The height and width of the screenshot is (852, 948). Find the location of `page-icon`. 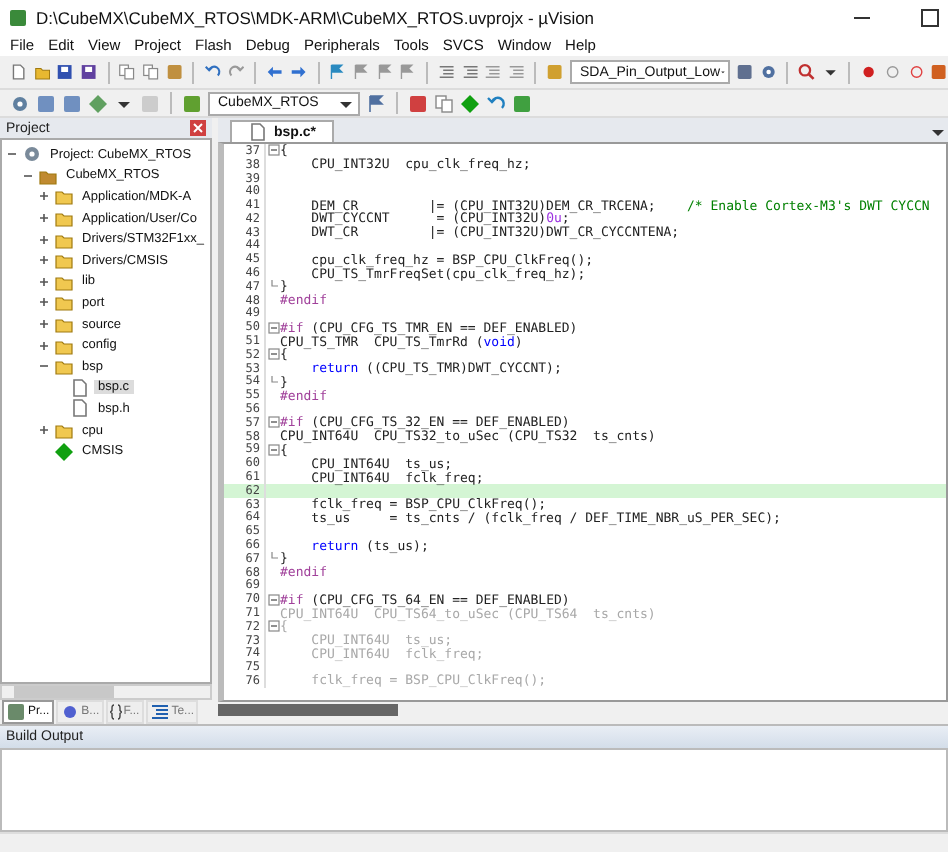

page-icon is located at coordinates (19, 72).